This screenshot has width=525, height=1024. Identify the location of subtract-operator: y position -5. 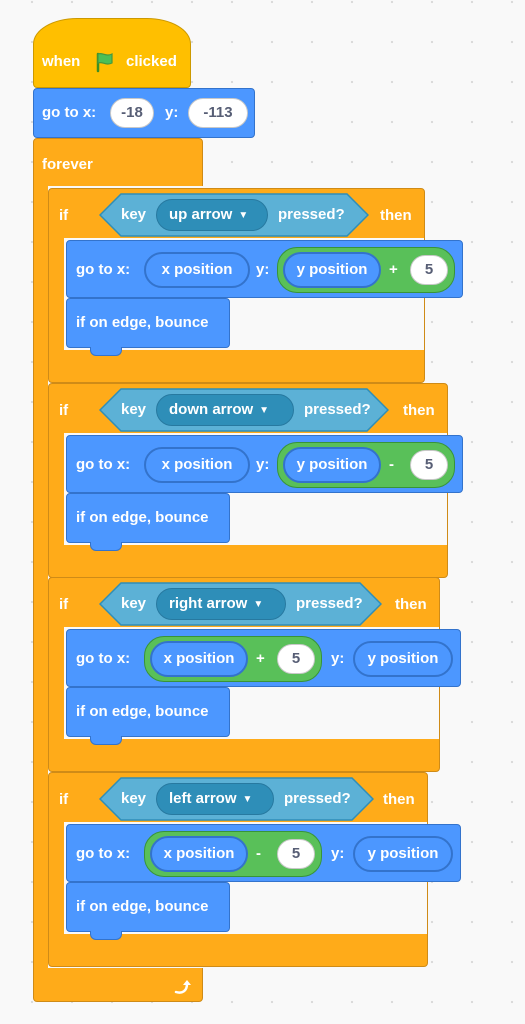
(366, 465).